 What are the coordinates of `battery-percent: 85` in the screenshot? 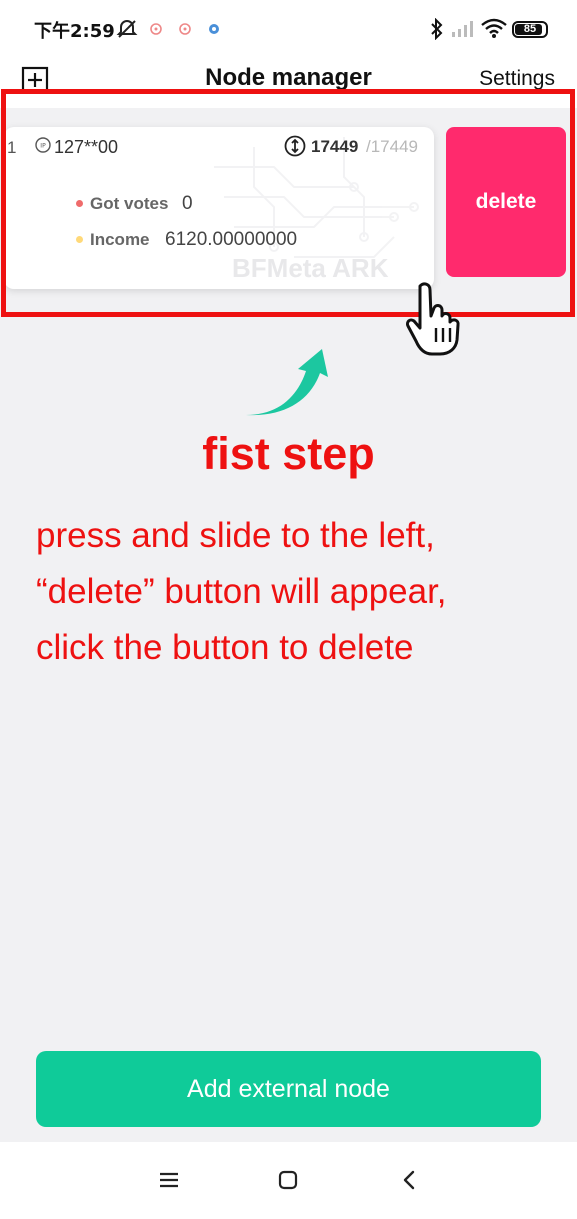 It's located at (530, 29).